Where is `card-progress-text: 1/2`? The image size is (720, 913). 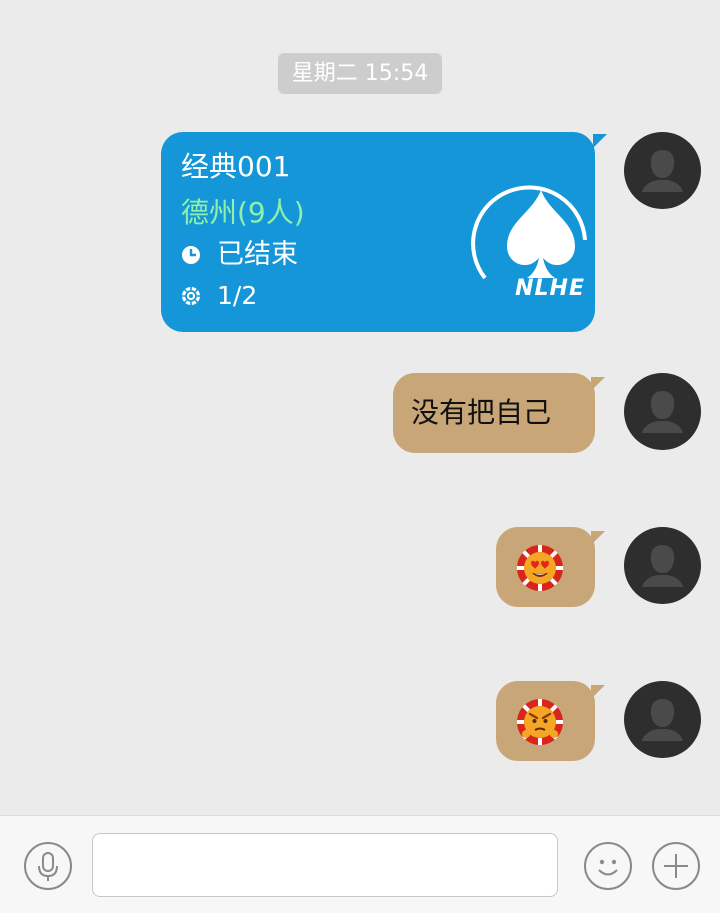 card-progress-text: 1/2 is located at coordinates (237, 295).